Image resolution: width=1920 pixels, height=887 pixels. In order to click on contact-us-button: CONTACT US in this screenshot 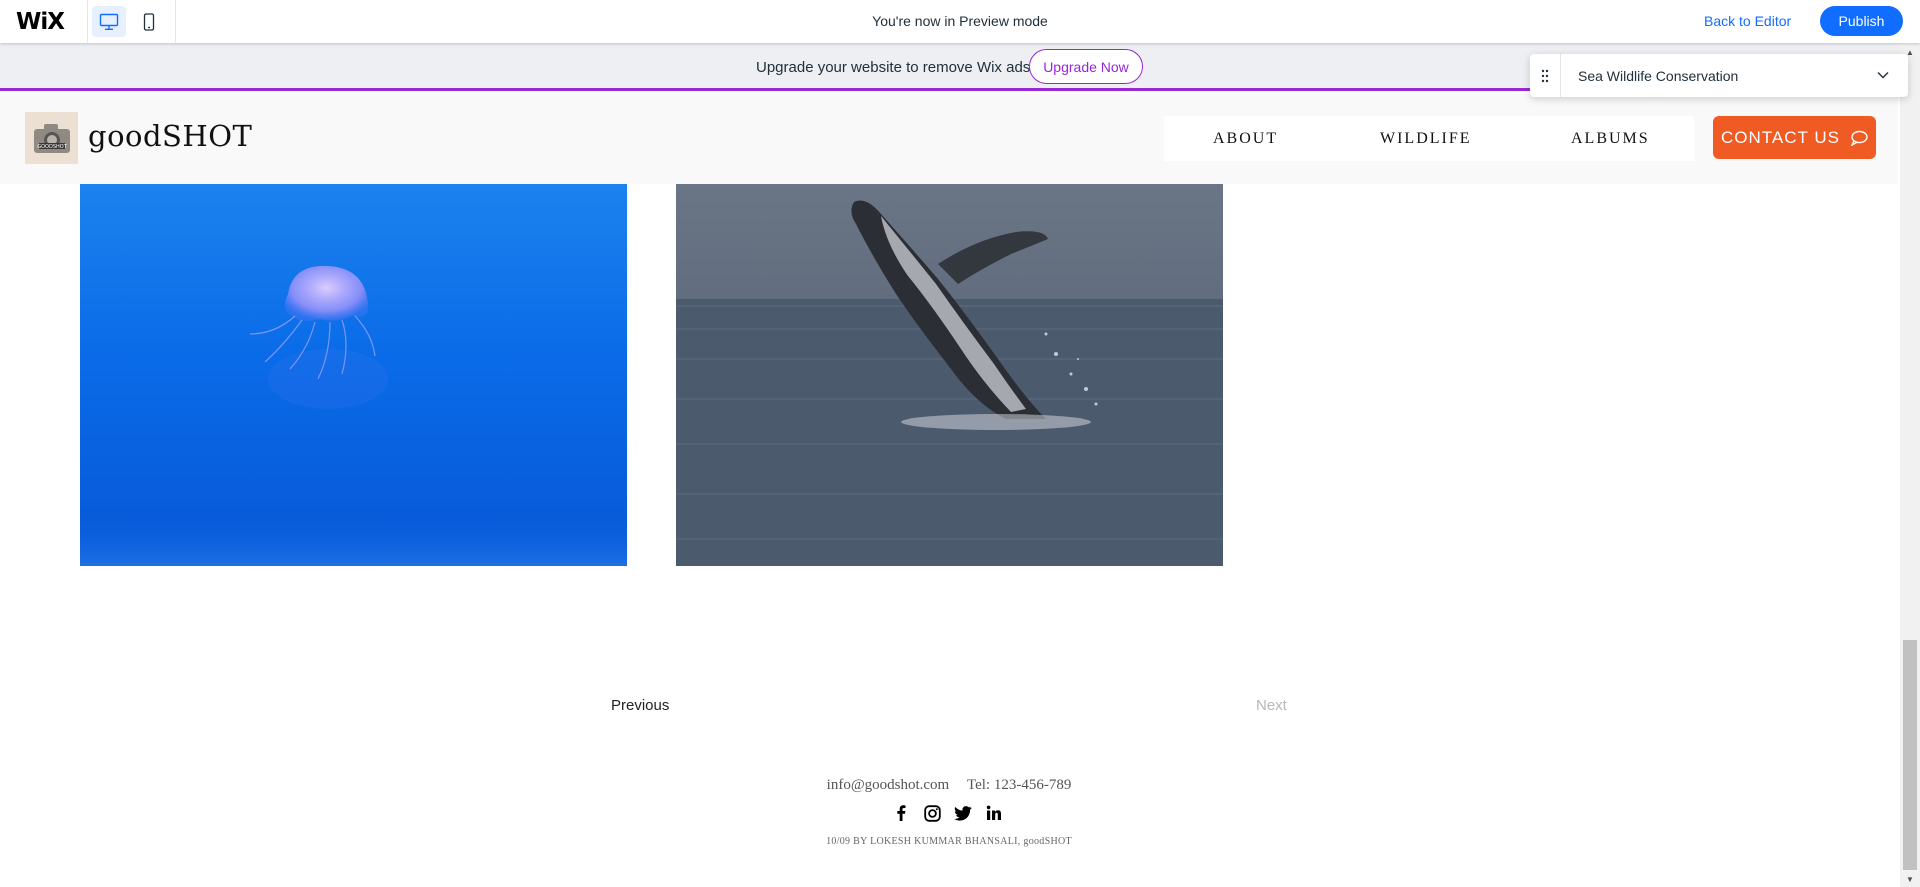, I will do `click(1794, 137)`.